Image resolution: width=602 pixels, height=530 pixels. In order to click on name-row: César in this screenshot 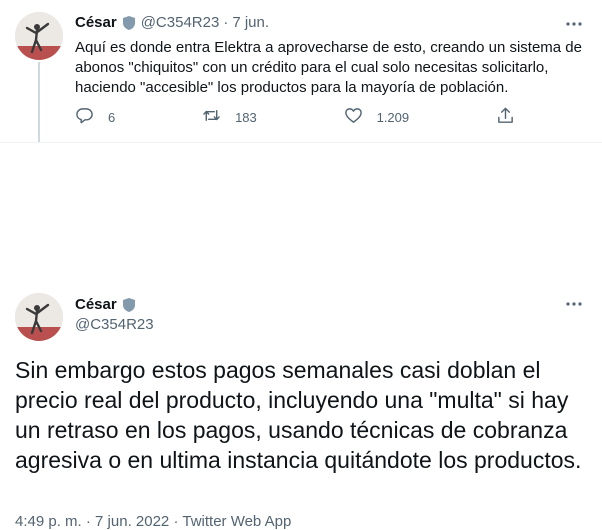, I will do `click(114, 305)`.